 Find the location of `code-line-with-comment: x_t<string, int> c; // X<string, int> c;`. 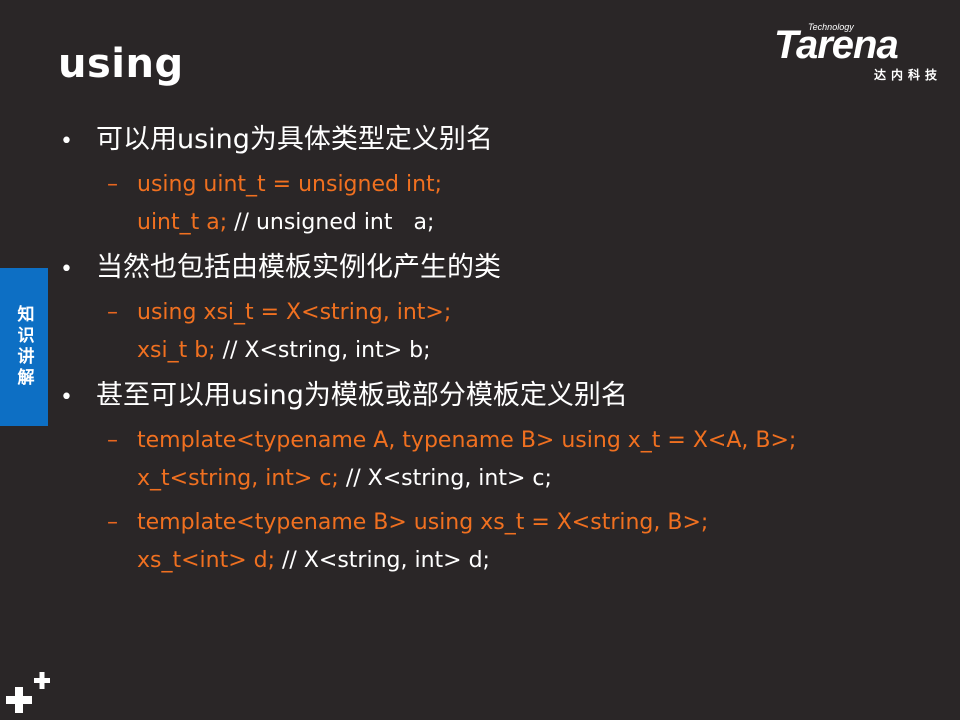

code-line-with-comment: x_t<string, int> c; // X<string, int> c; is located at coordinates (466, 479).